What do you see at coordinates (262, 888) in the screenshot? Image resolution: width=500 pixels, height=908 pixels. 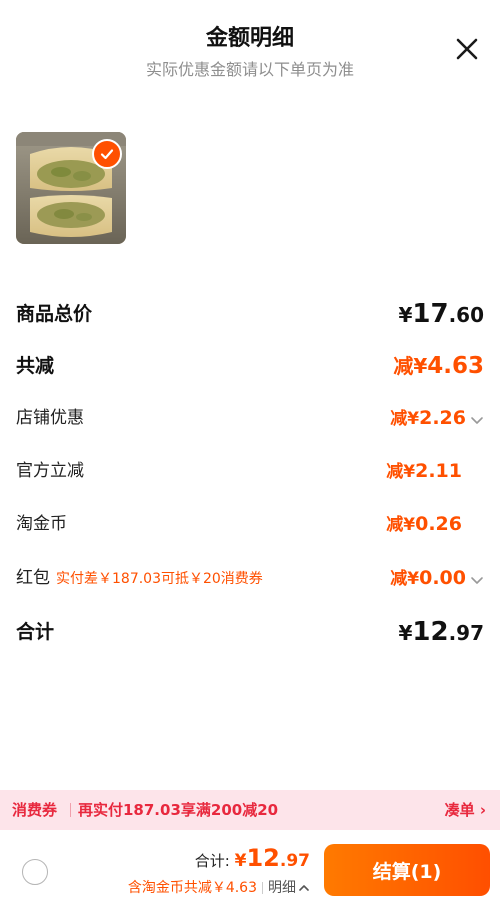 I see `footer-divider` at bounding box center [262, 888].